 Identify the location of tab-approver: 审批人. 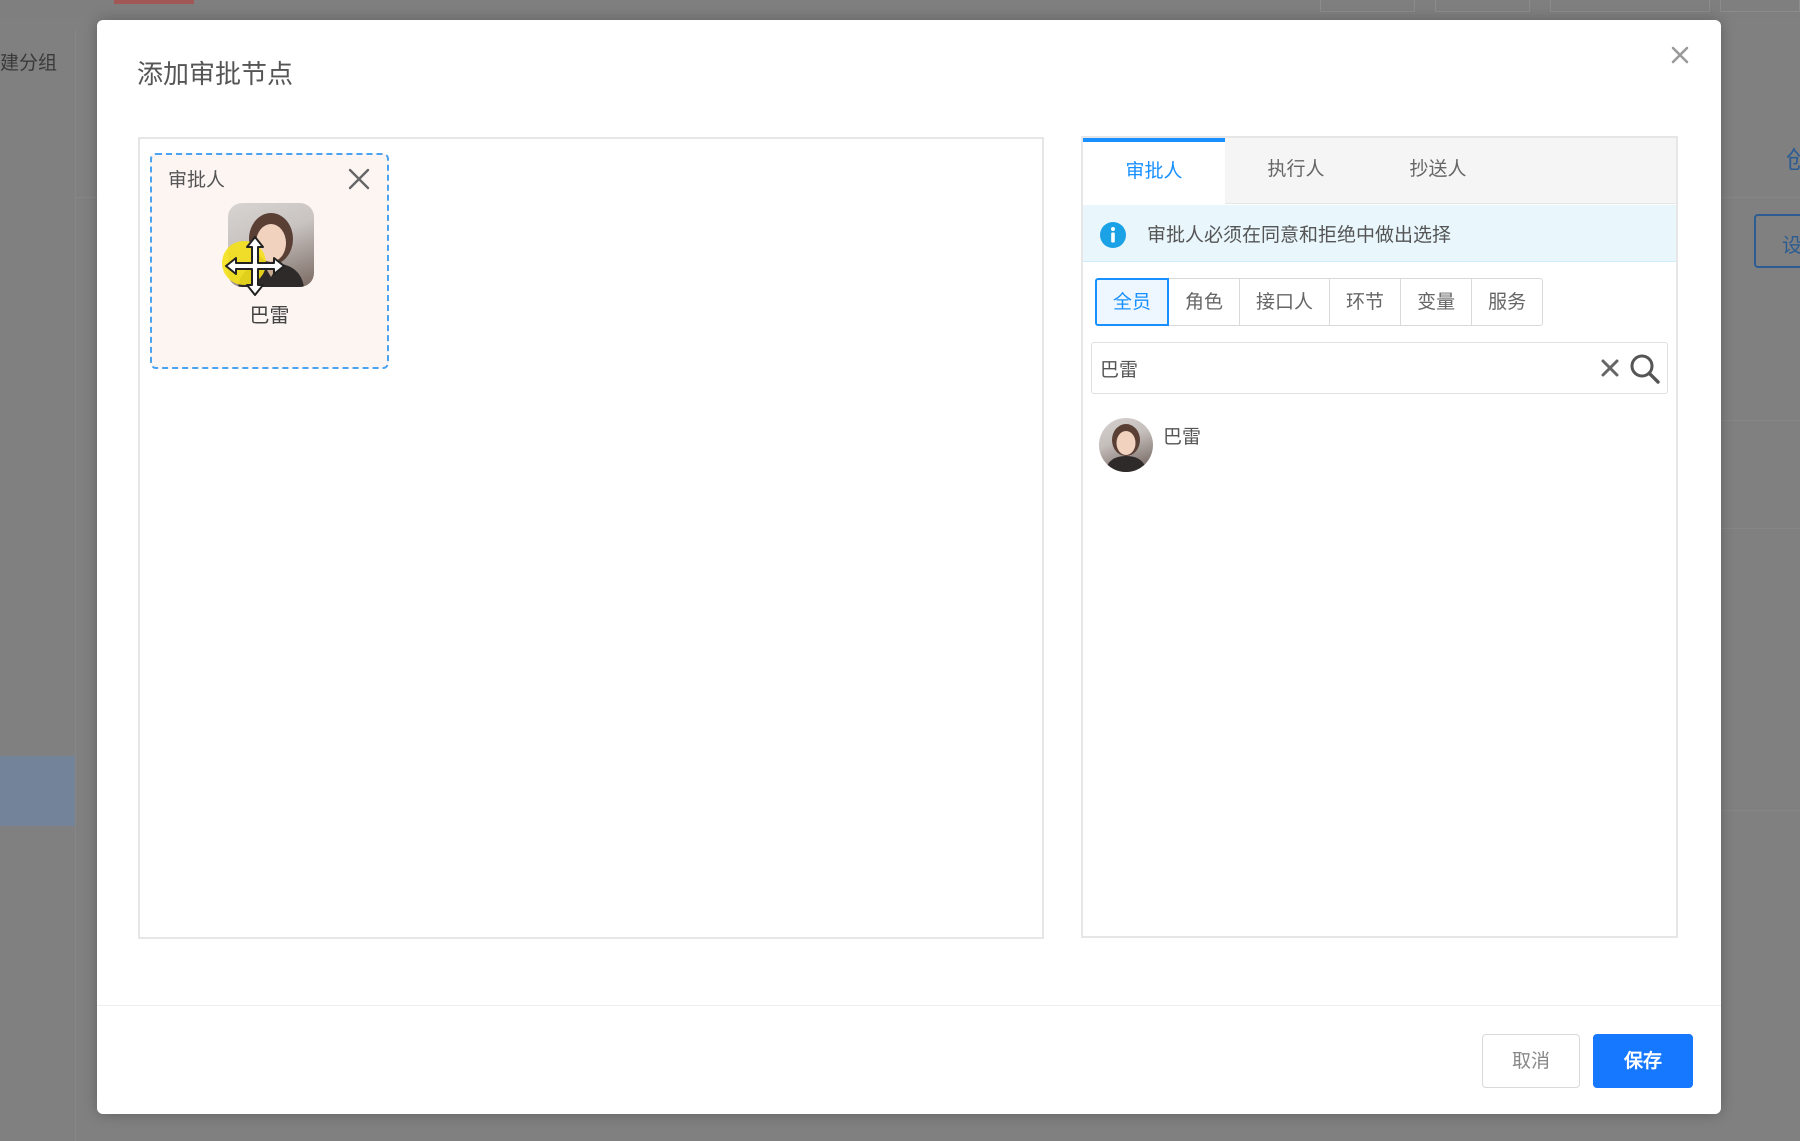
(1154, 171).